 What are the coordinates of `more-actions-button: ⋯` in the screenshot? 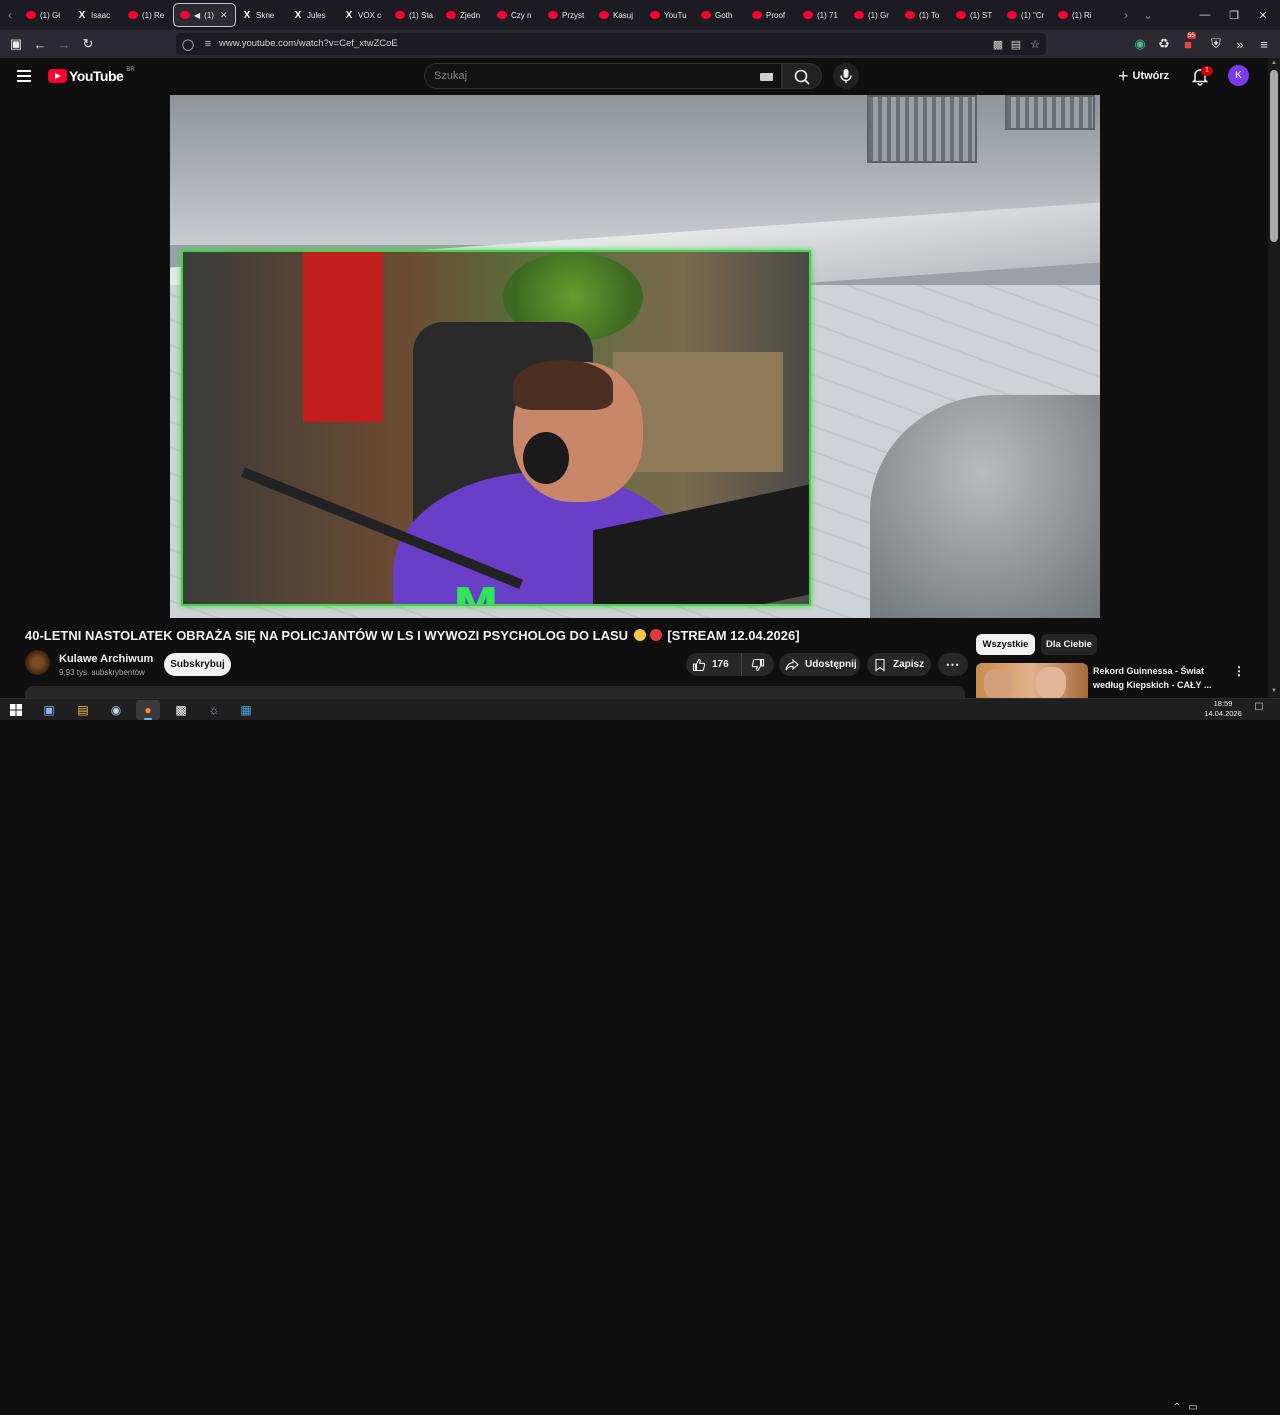 It's located at (953, 664).